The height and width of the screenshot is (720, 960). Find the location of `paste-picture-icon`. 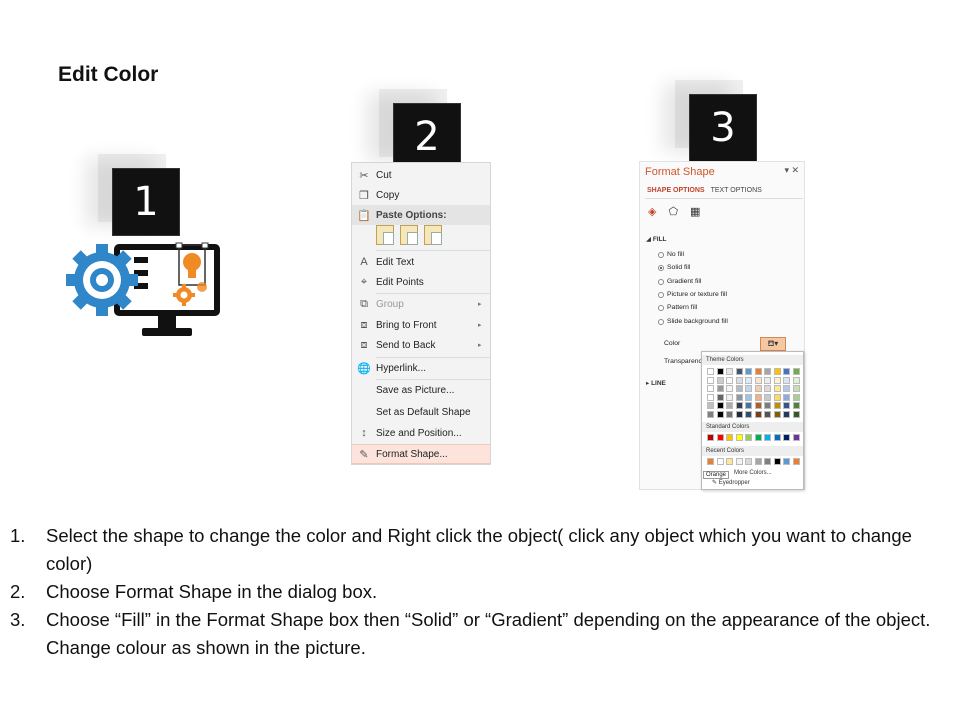

paste-picture-icon is located at coordinates (433, 235).